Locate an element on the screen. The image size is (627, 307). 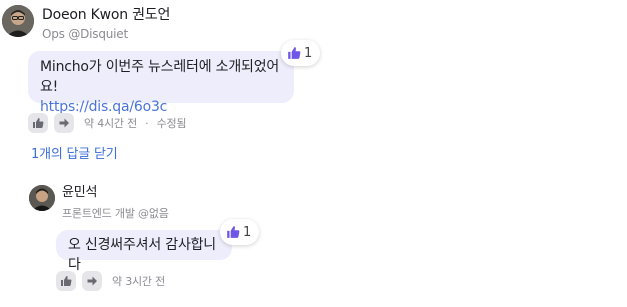
comment-actions: 약 4시간 전 · 수정됨 is located at coordinates (107, 123).